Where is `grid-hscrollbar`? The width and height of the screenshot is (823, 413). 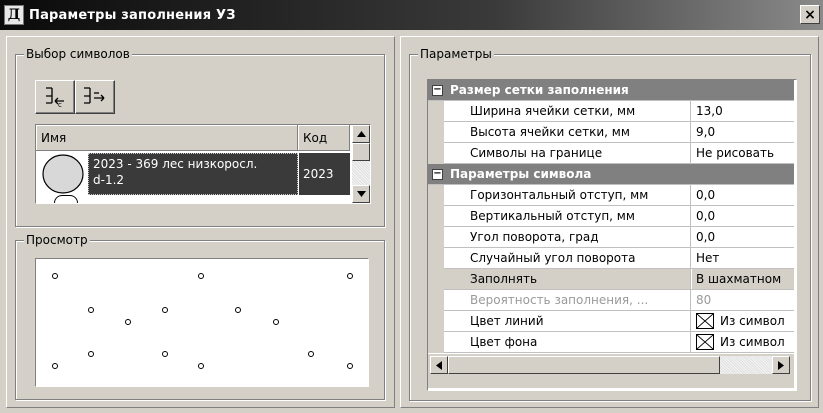 grid-hscrollbar is located at coordinates (611, 371).